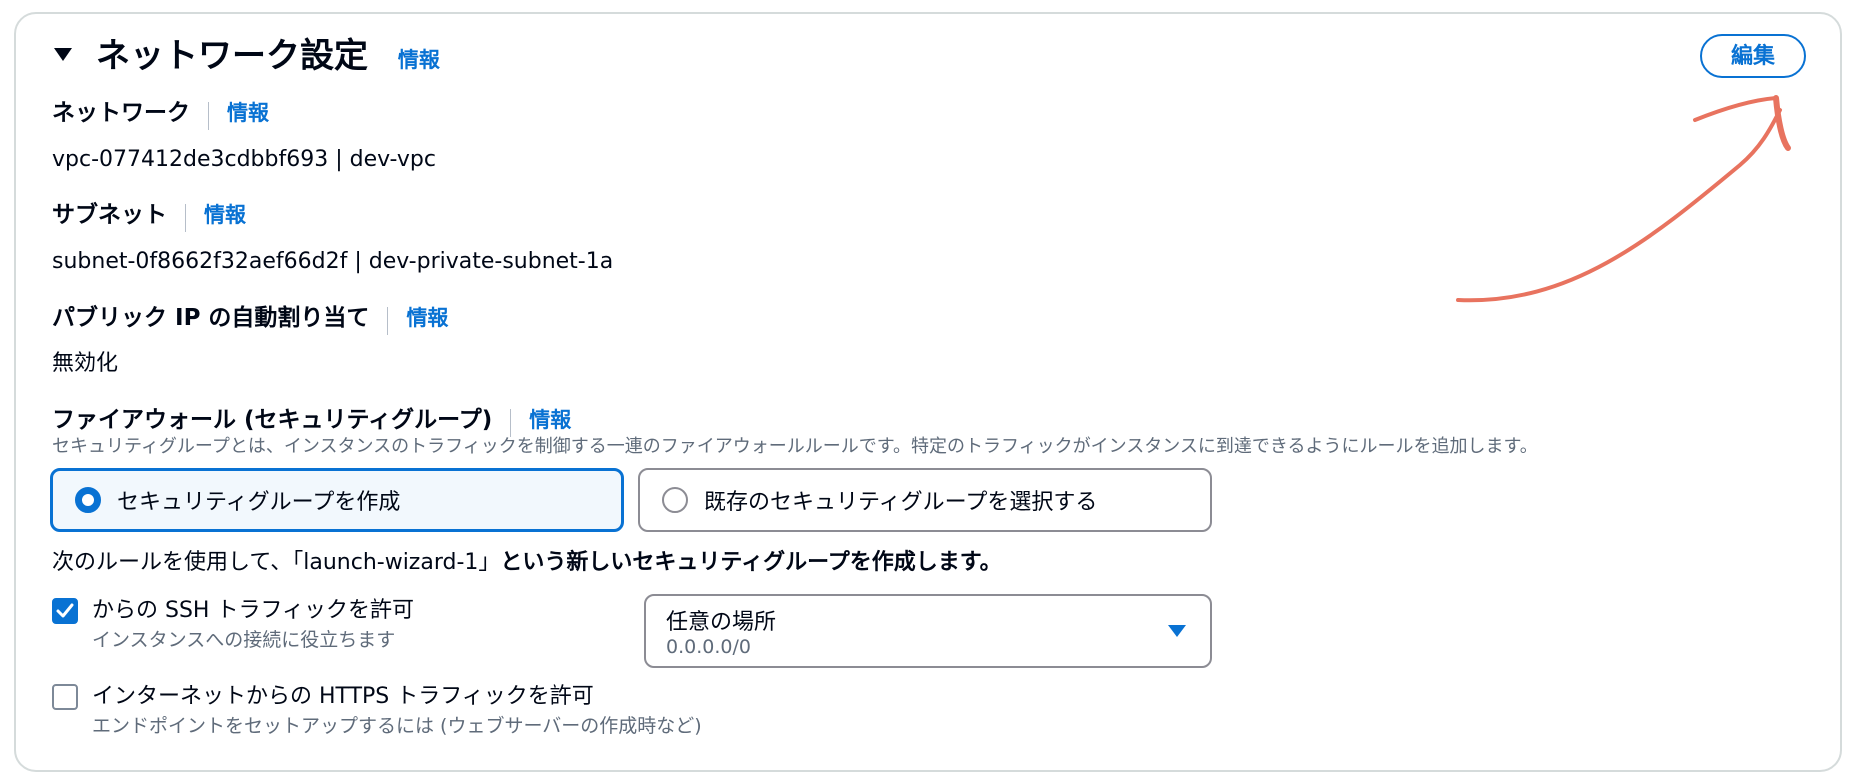 The width and height of the screenshot is (1856, 772). Describe the element at coordinates (901, 502) in the screenshot. I see `option-existing-label: 既存のセキュリティグループを選択する` at that location.